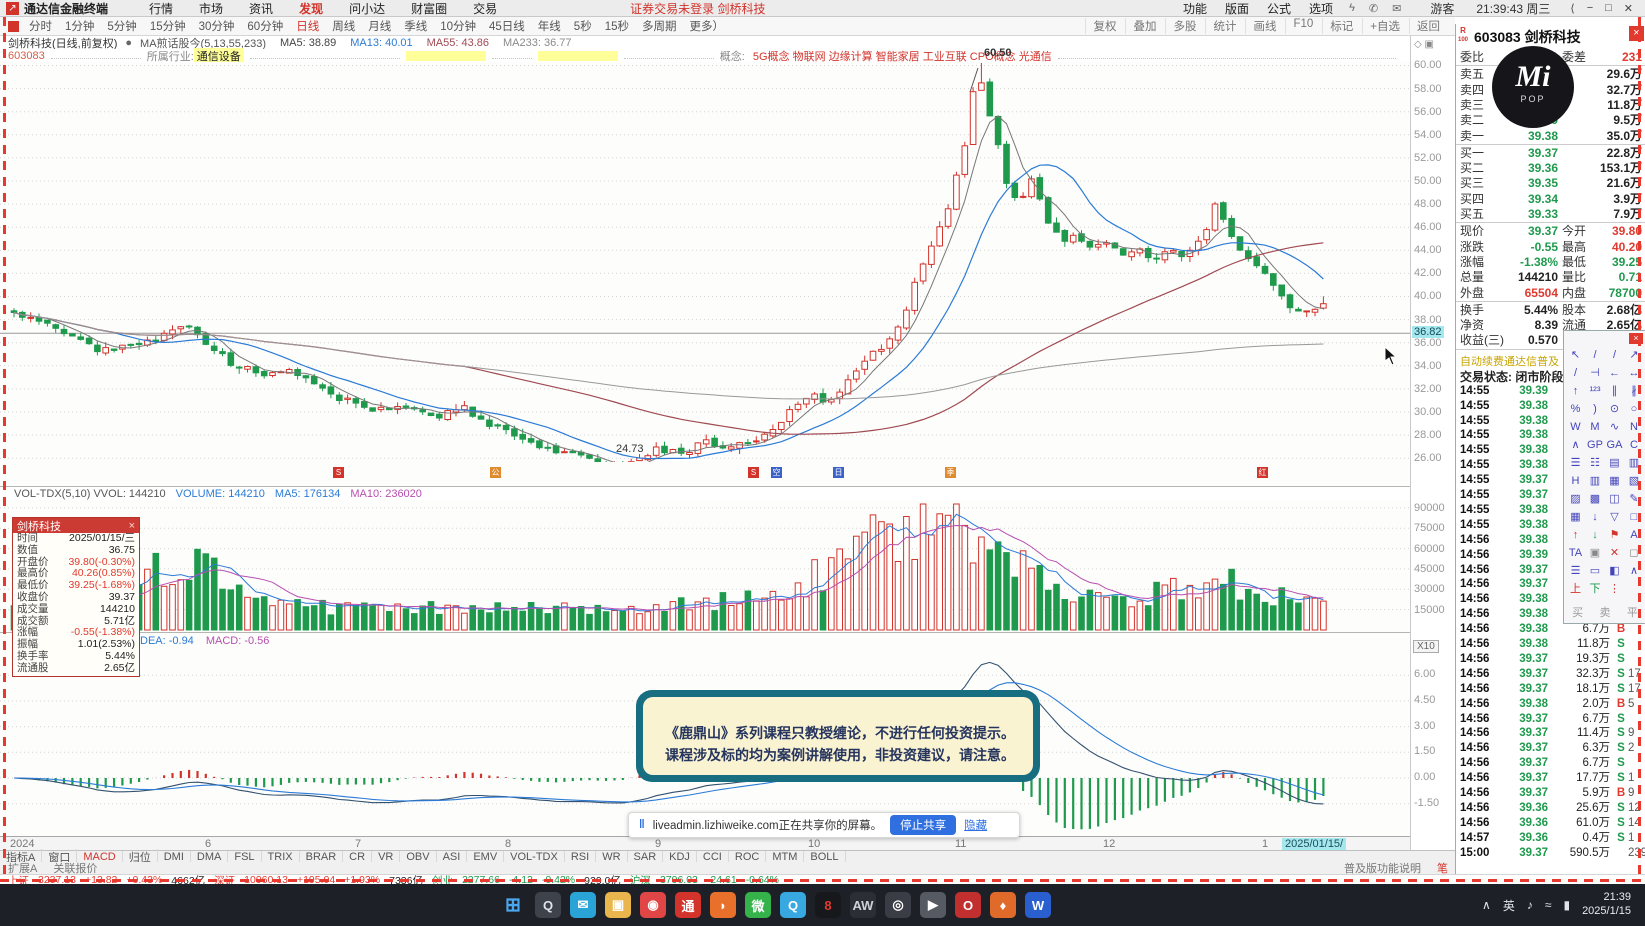 This screenshot has height=926, width=1645. Describe the element at coordinates (1104, 26) in the screenshot. I see `toolbar-button-复权: 复权` at that location.